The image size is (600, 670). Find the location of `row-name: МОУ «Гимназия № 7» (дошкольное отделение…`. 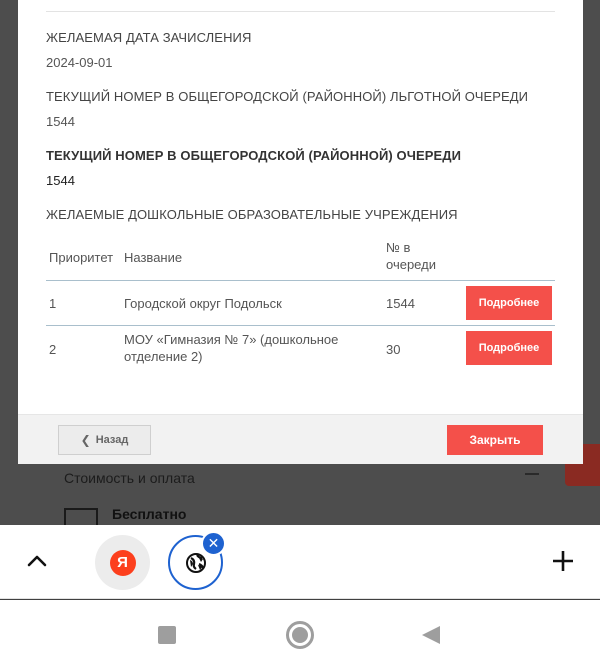

row-name: МОУ «Гимназия № 7» (дошкольное отделение… is located at coordinates (231, 348).